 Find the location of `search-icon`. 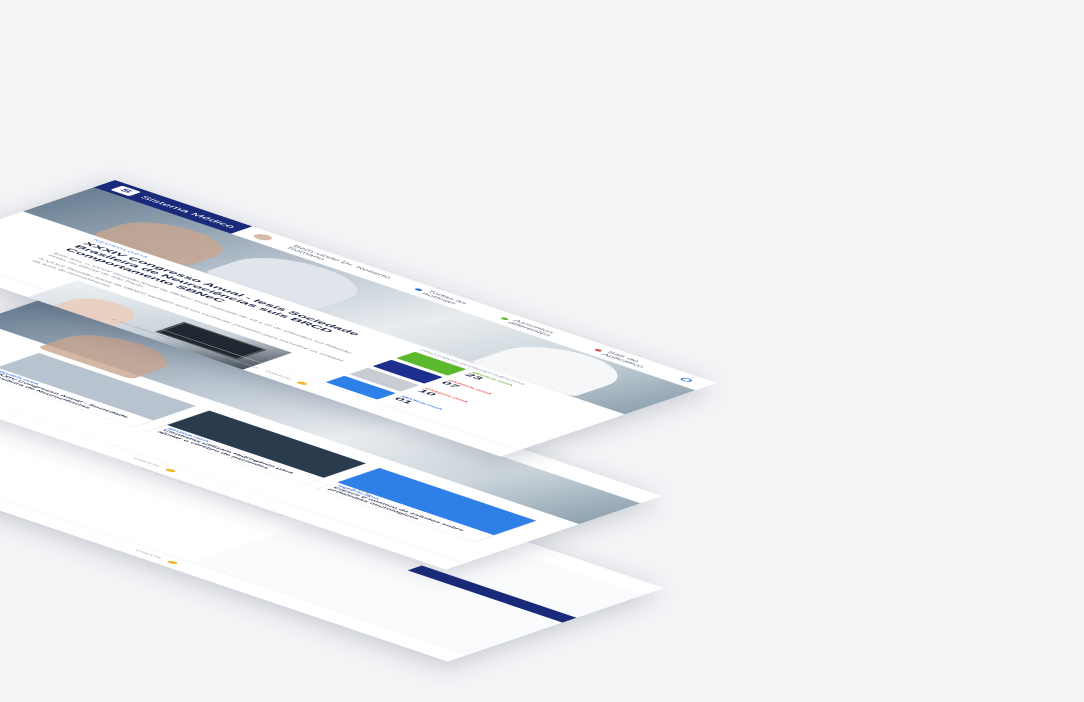

search-icon is located at coordinates (686, 380).